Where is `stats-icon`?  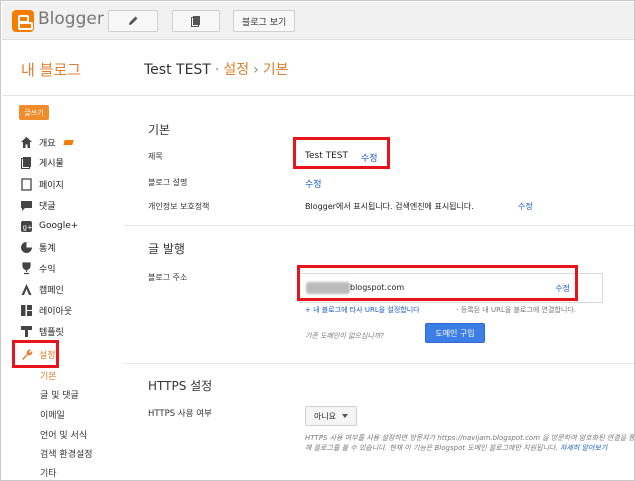
stats-icon is located at coordinates (26, 247).